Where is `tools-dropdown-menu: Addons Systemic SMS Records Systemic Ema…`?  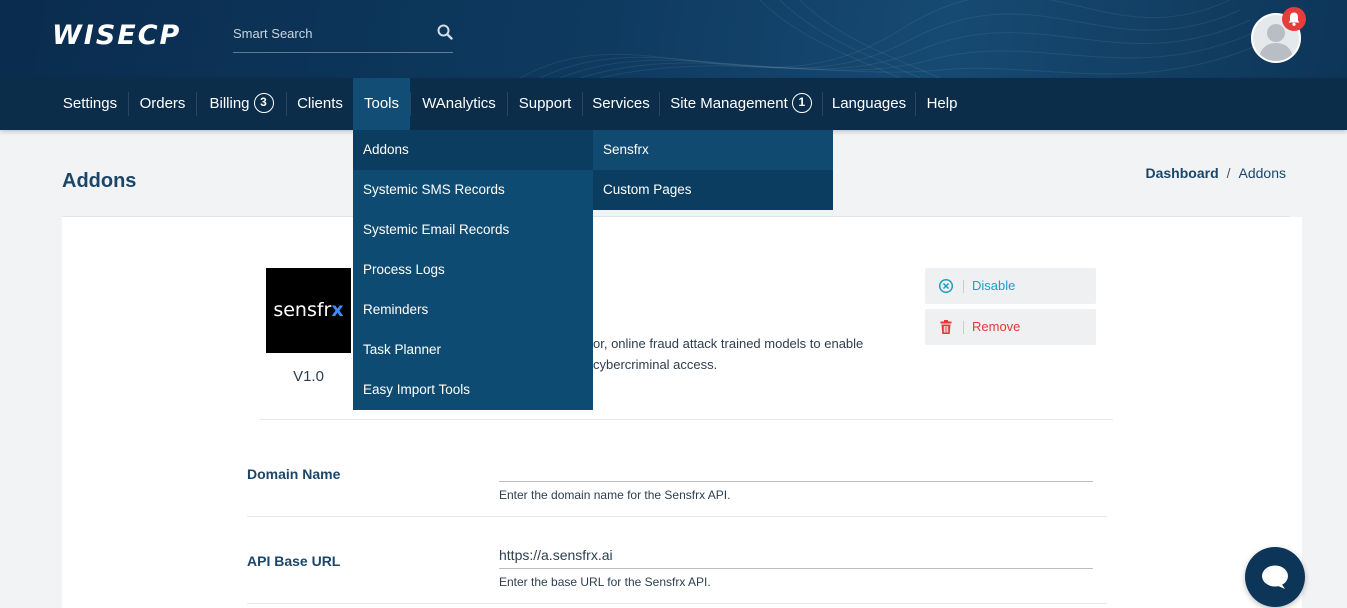 tools-dropdown-menu: Addons Systemic SMS Records Systemic Ema… is located at coordinates (473, 270).